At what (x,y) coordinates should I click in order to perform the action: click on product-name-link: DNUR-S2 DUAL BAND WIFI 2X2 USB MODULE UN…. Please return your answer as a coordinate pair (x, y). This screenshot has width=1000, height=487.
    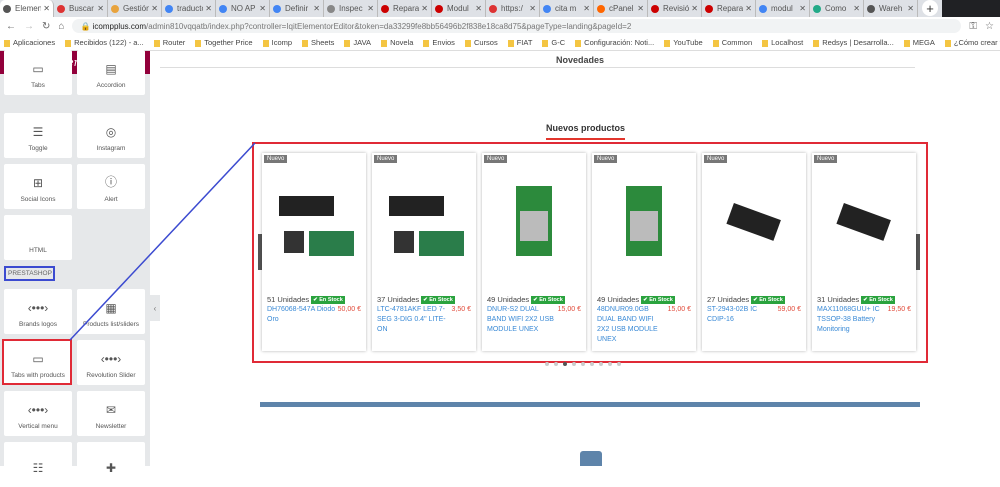
    Looking at the image, I should click on (522, 320).